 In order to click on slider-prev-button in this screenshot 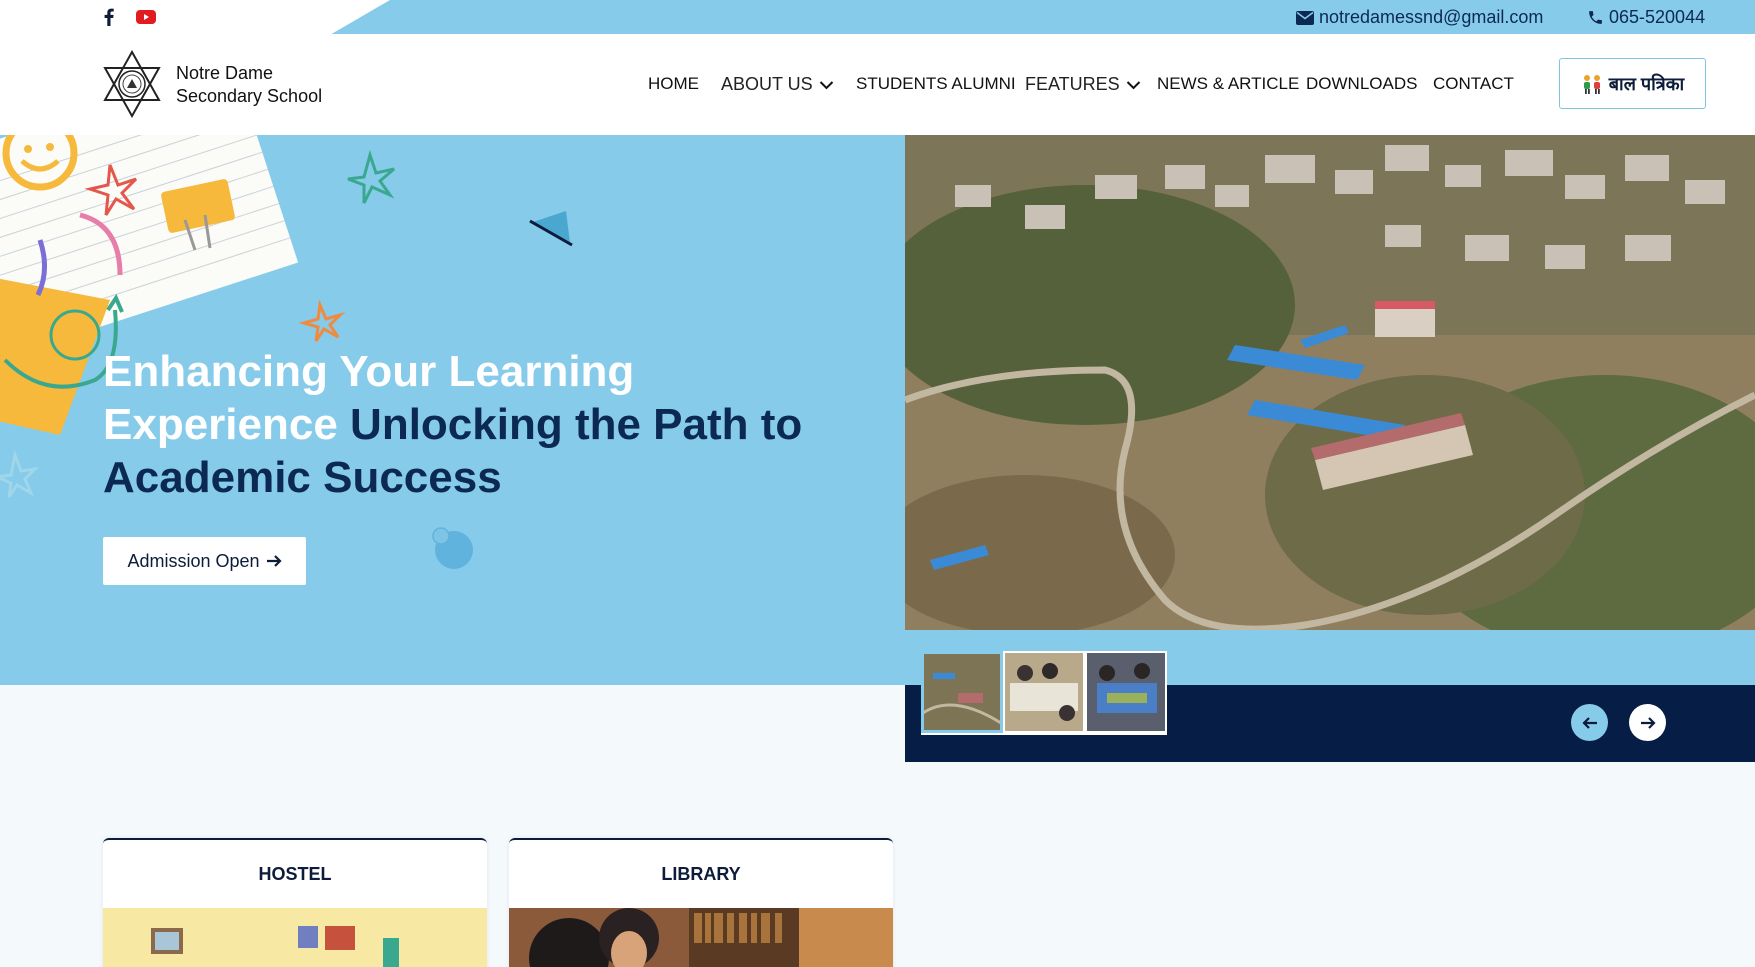, I will do `click(1589, 722)`.